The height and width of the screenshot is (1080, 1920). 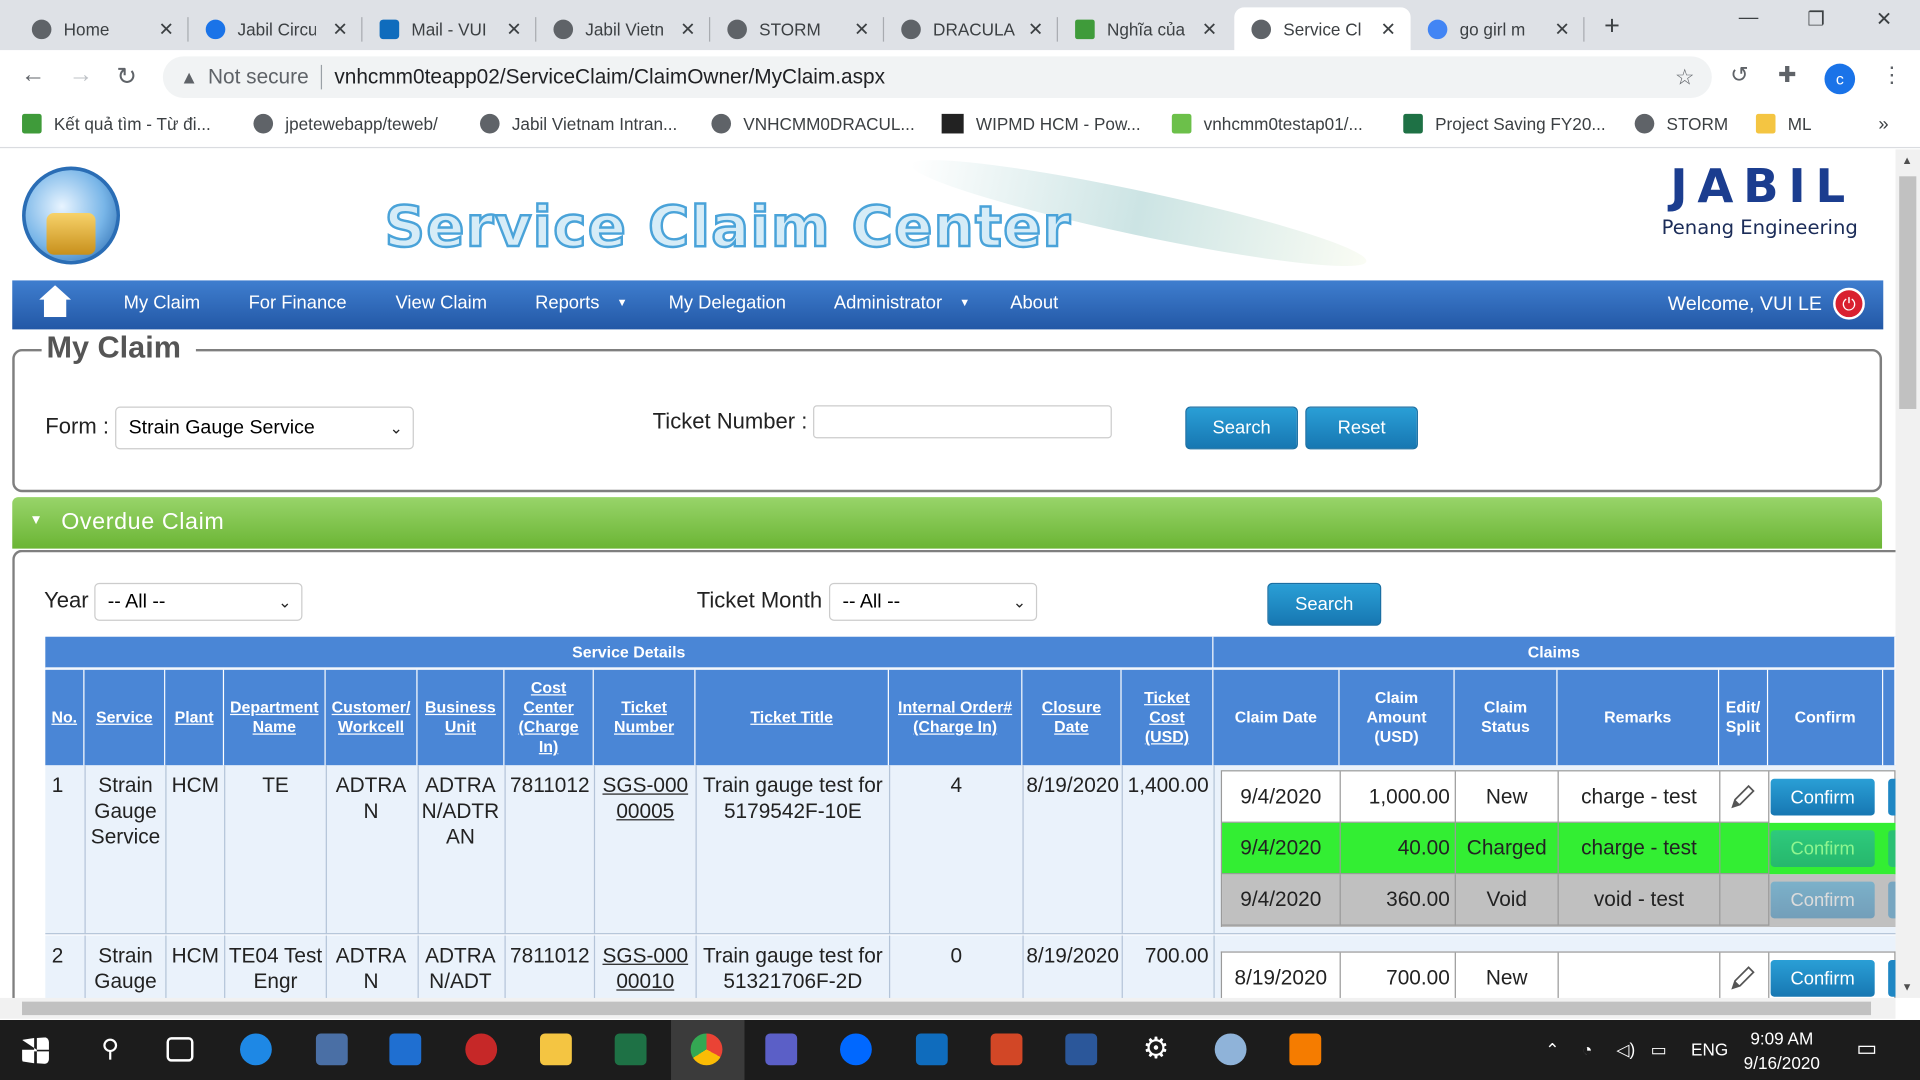 What do you see at coordinates (706, 1049) in the screenshot?
I see `chrome-icon` at bounding box center [706, 1049].